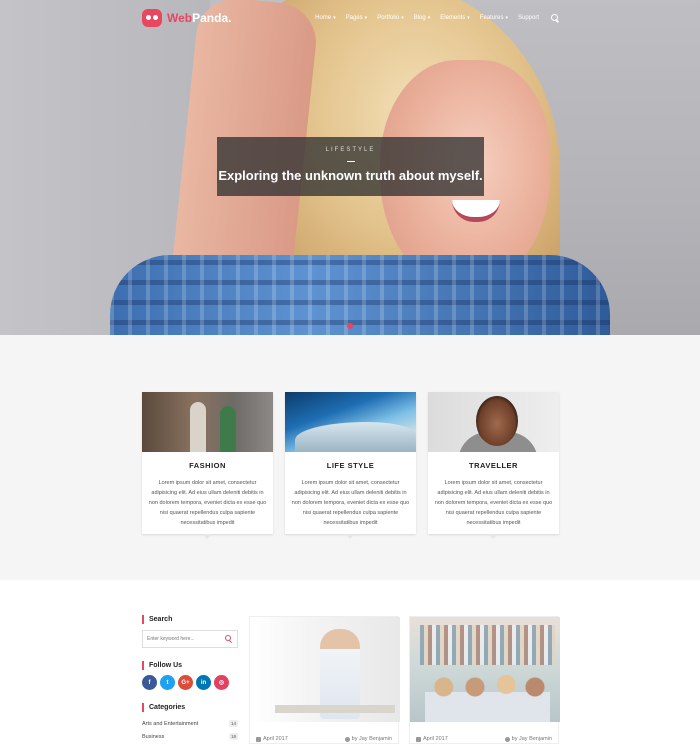 This screenshot has width=700, height=744. What do you see at coordinates (350, 161) in the screenshot?
I see `caption-divider` at bounding box center [350, 161].